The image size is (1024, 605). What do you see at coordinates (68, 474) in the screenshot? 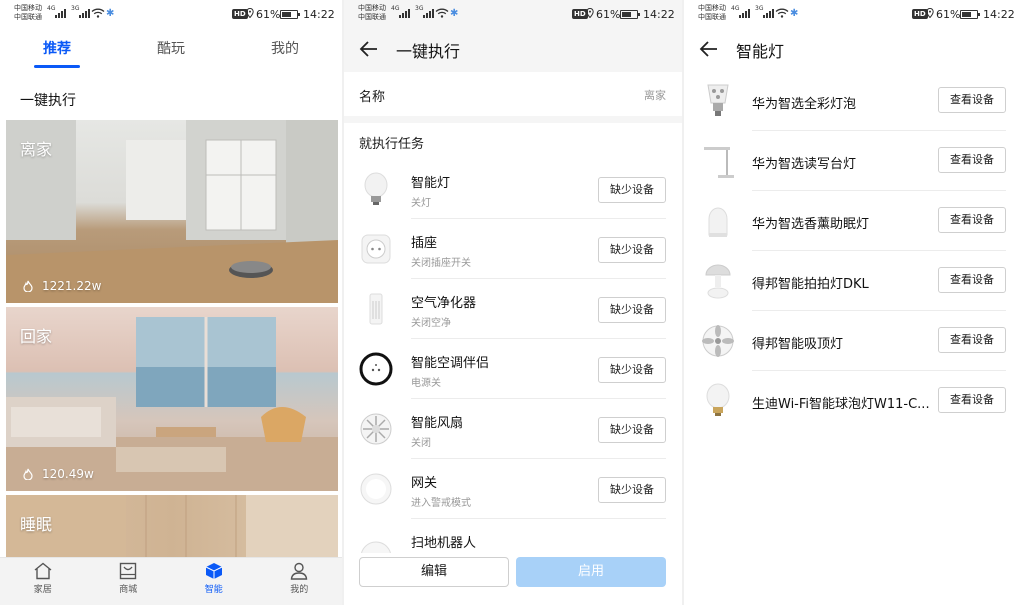
I see `scene-count-value: 120.49w` at bounding box center [68, 474].